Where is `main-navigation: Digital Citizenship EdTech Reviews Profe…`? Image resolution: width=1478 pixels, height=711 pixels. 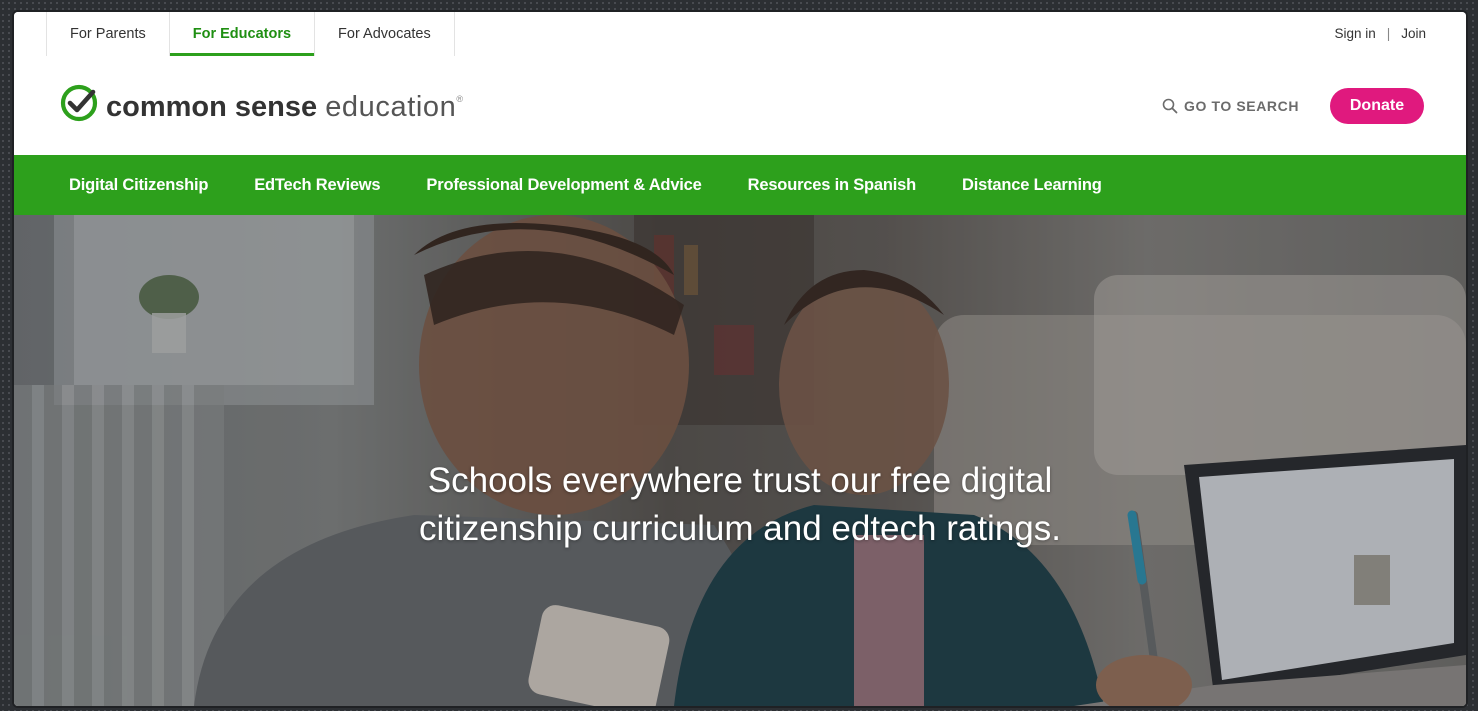 main-navigation: Digital Citizenship EdTech Reviews Profe… is located at coordinates (740, 185).